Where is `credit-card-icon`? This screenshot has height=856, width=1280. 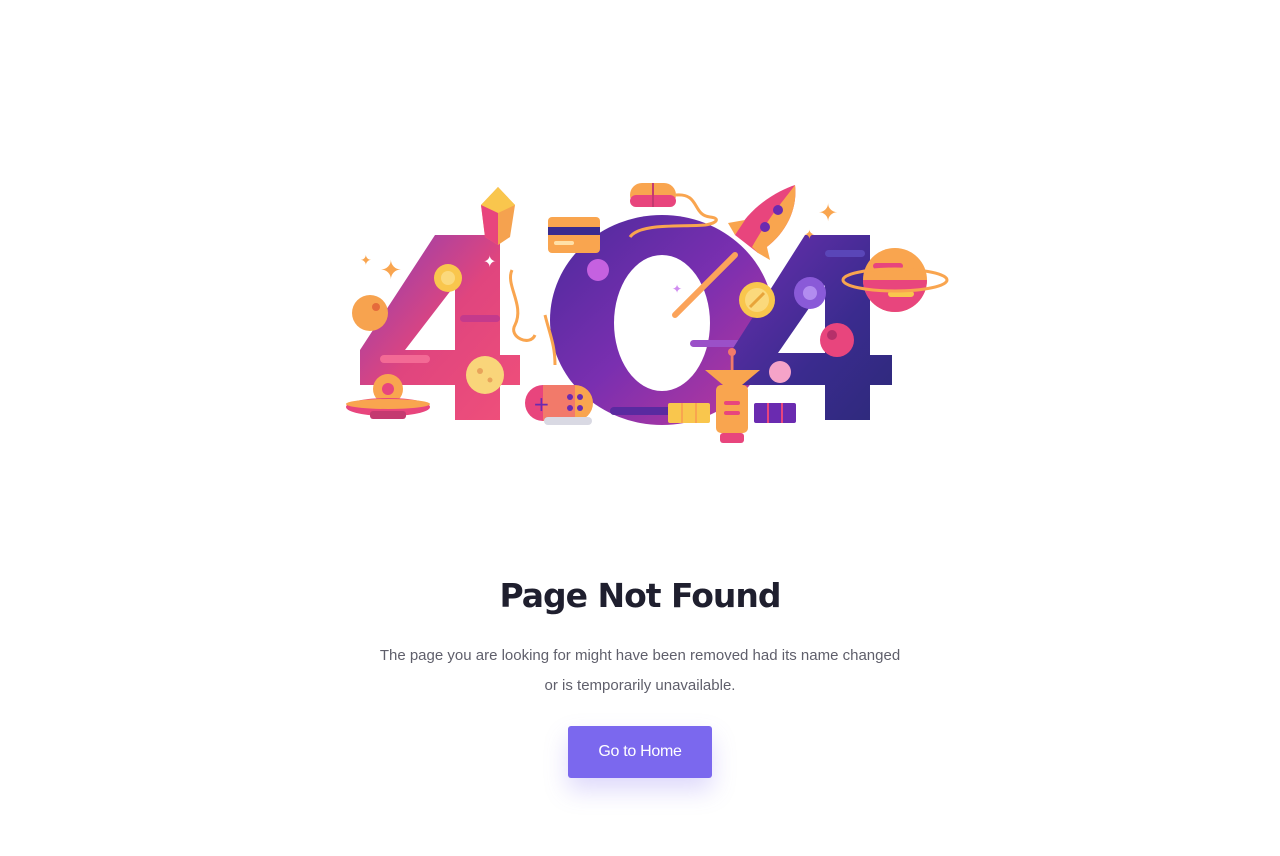 credit-card-icon is located at coordinates (574, 235).